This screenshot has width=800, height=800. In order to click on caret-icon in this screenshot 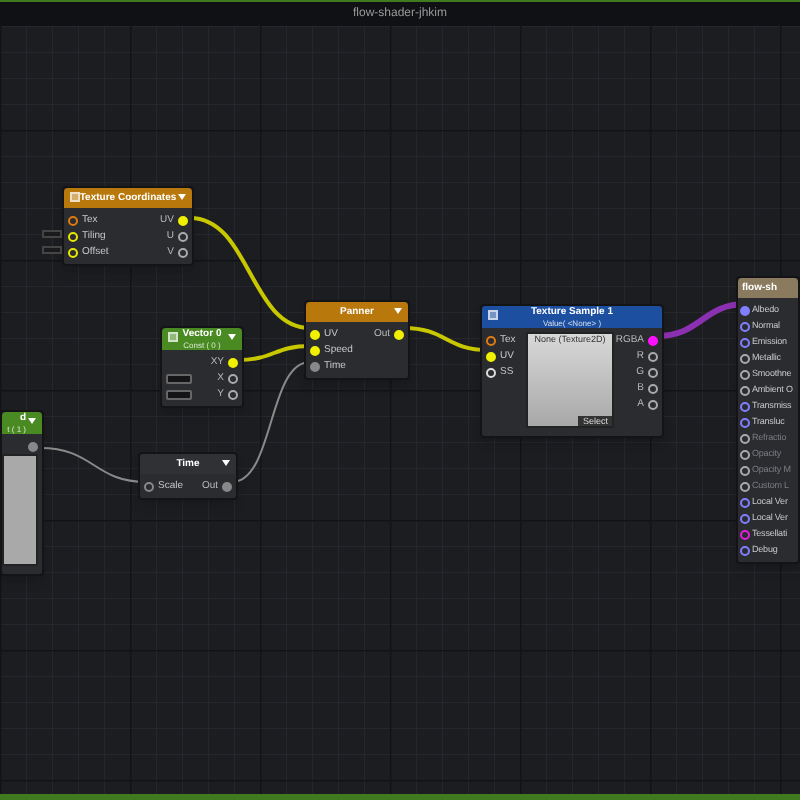, I will do `click(226, 463)`.